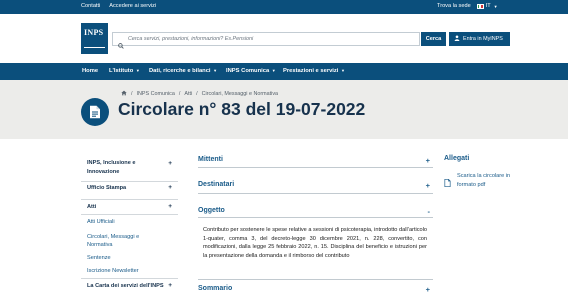 This screenshot has height=300, width=568. I want to click on search-icon, so click(121, 45).